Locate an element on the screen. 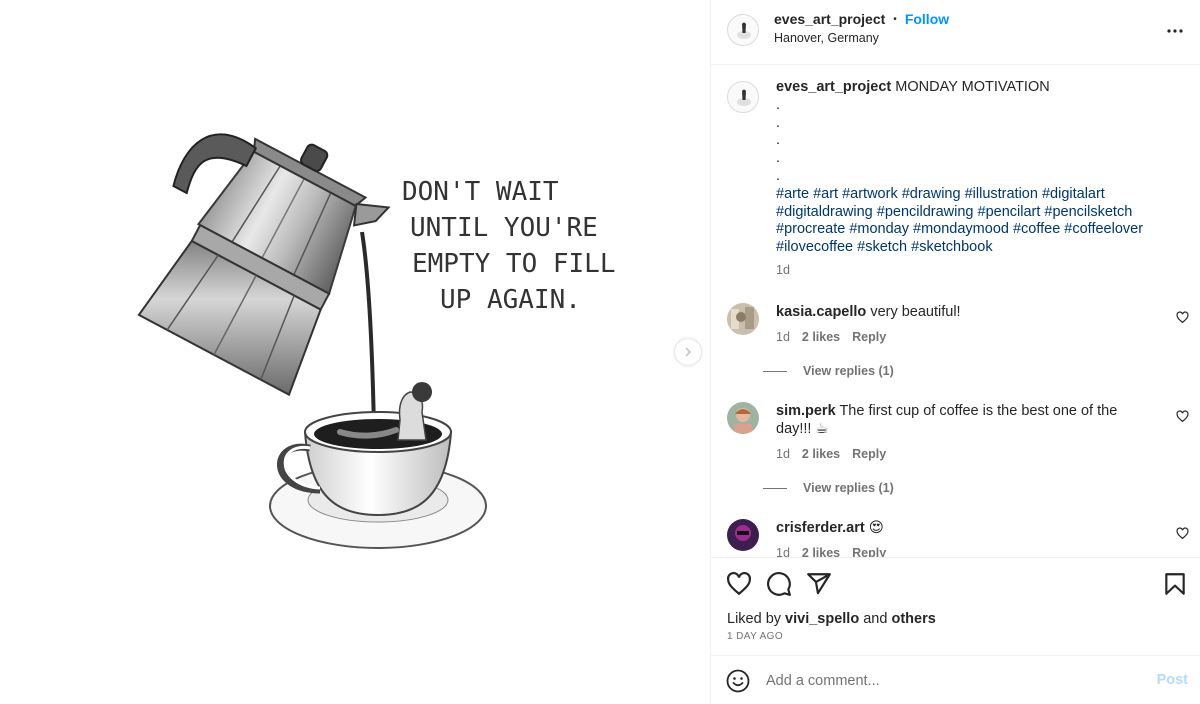 The image size is (1200, 704). next-media-button is located at coordinates (688, 352).